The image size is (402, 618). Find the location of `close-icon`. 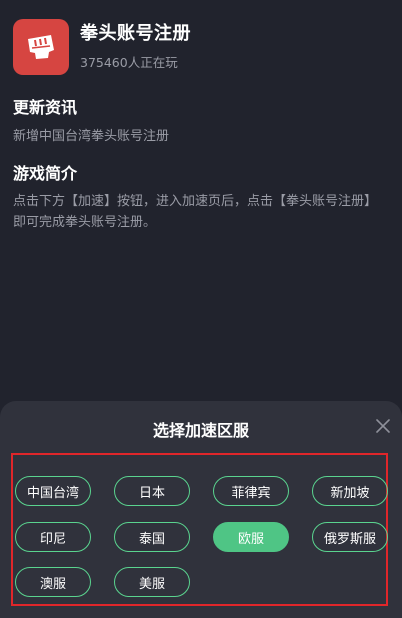

close-icon is located at coordinates (383, 426).